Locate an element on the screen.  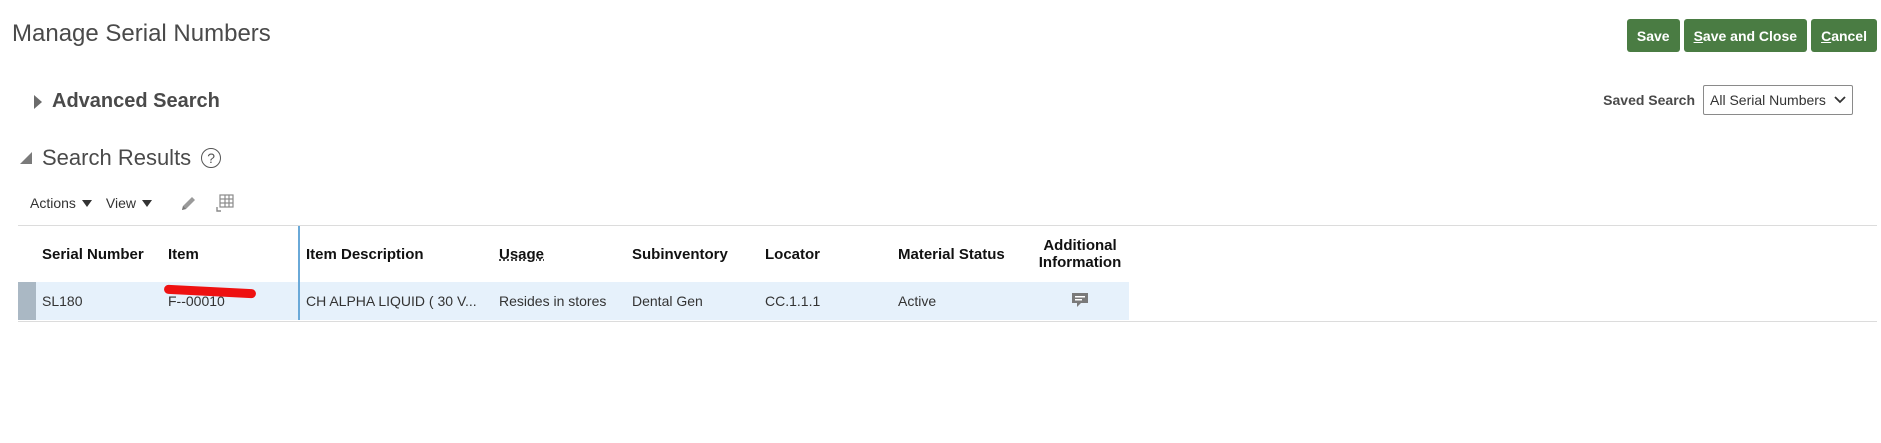
col-subinventory: Subinventory is located at coordinates (698, 254).